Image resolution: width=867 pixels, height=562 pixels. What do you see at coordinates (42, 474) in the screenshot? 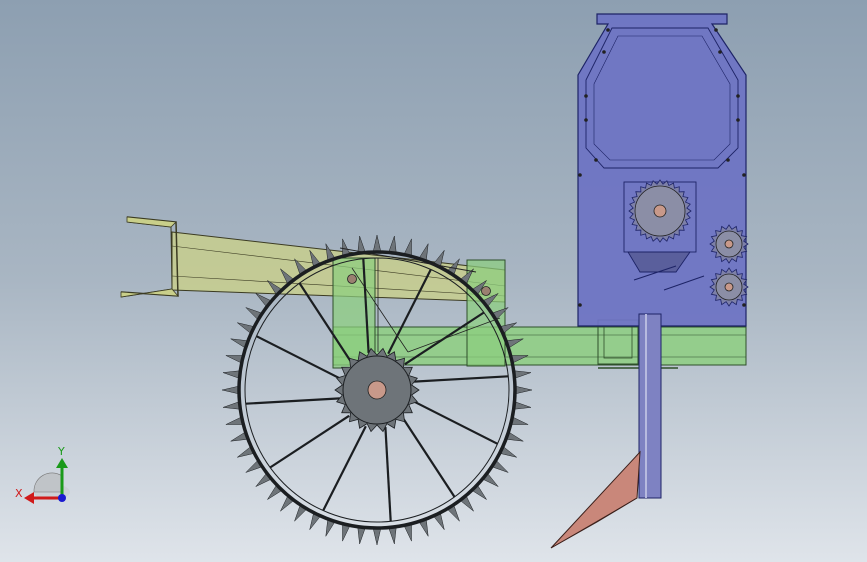
I see `axis-triad: Y X` at bounding box center [42, 474].